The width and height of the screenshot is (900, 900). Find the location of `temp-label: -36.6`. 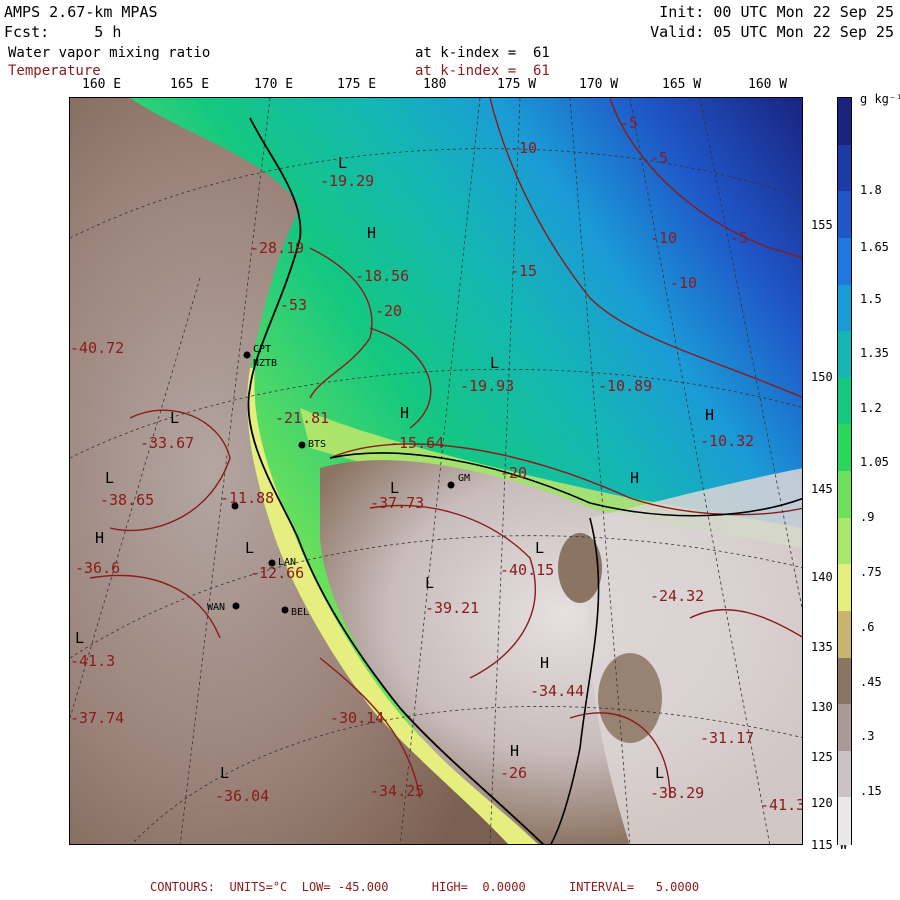

temp-label: -36.6 is located at coordinates (97, 568).